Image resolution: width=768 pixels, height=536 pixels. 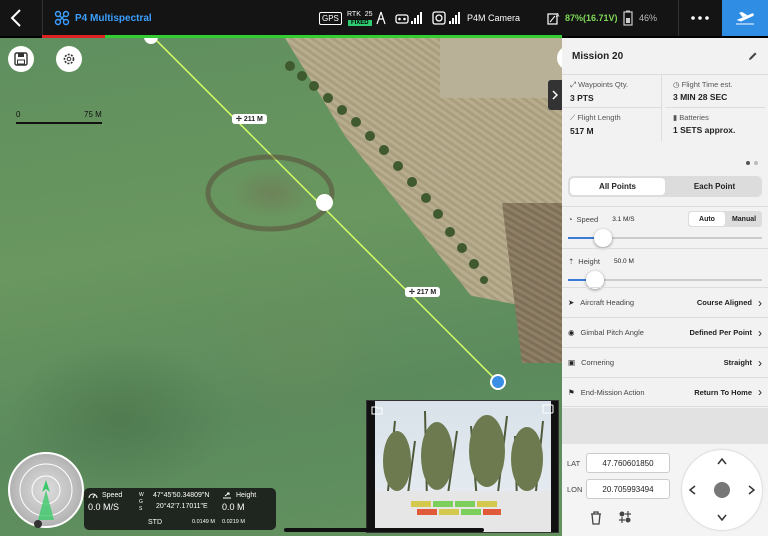 I want to click on adjust-icon, so click(x=625, y=517).